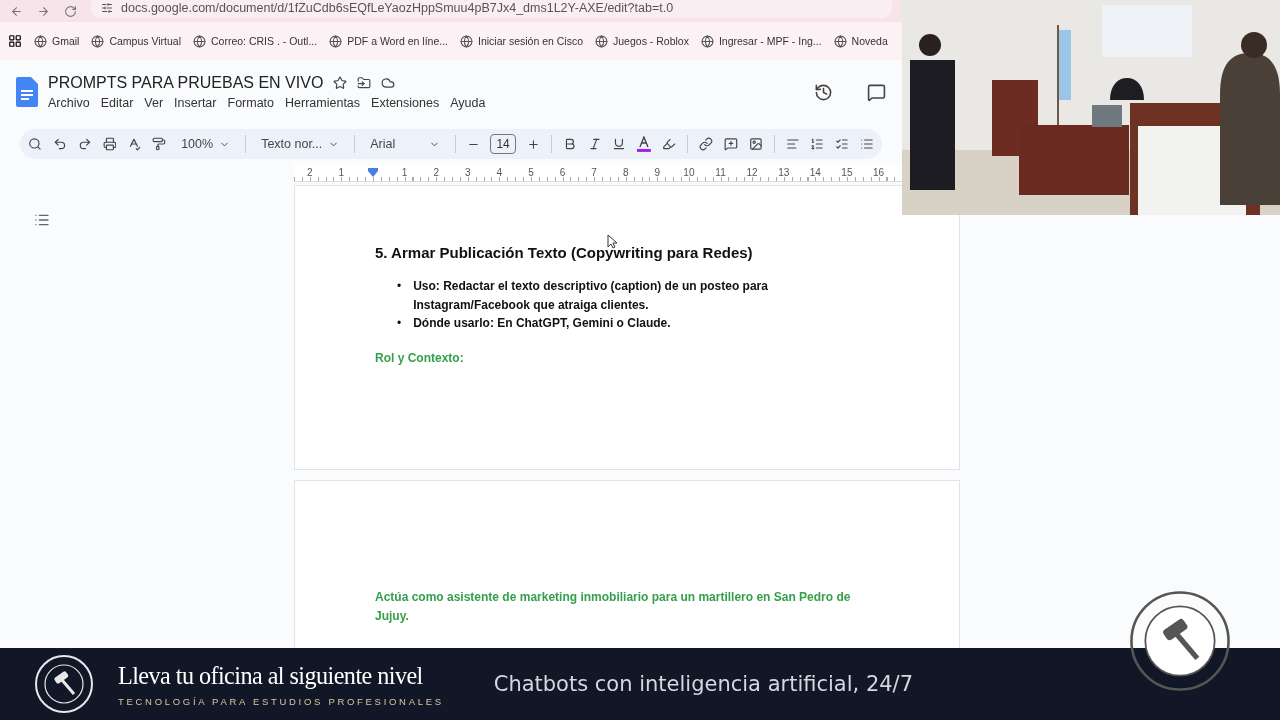 The image size is (1280, 720). I want to click on apps-icon, so click(15, 41).